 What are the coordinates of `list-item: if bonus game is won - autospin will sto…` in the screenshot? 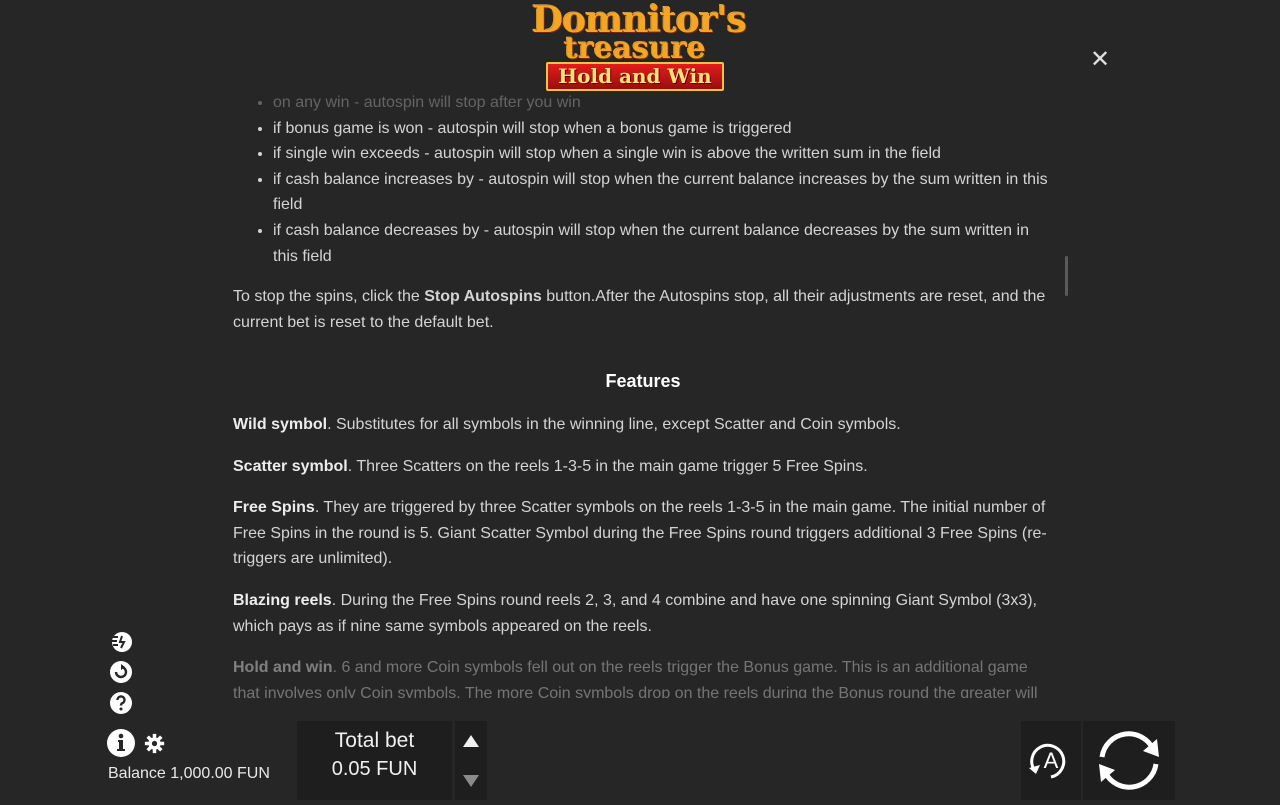 It's located at (663, 129).